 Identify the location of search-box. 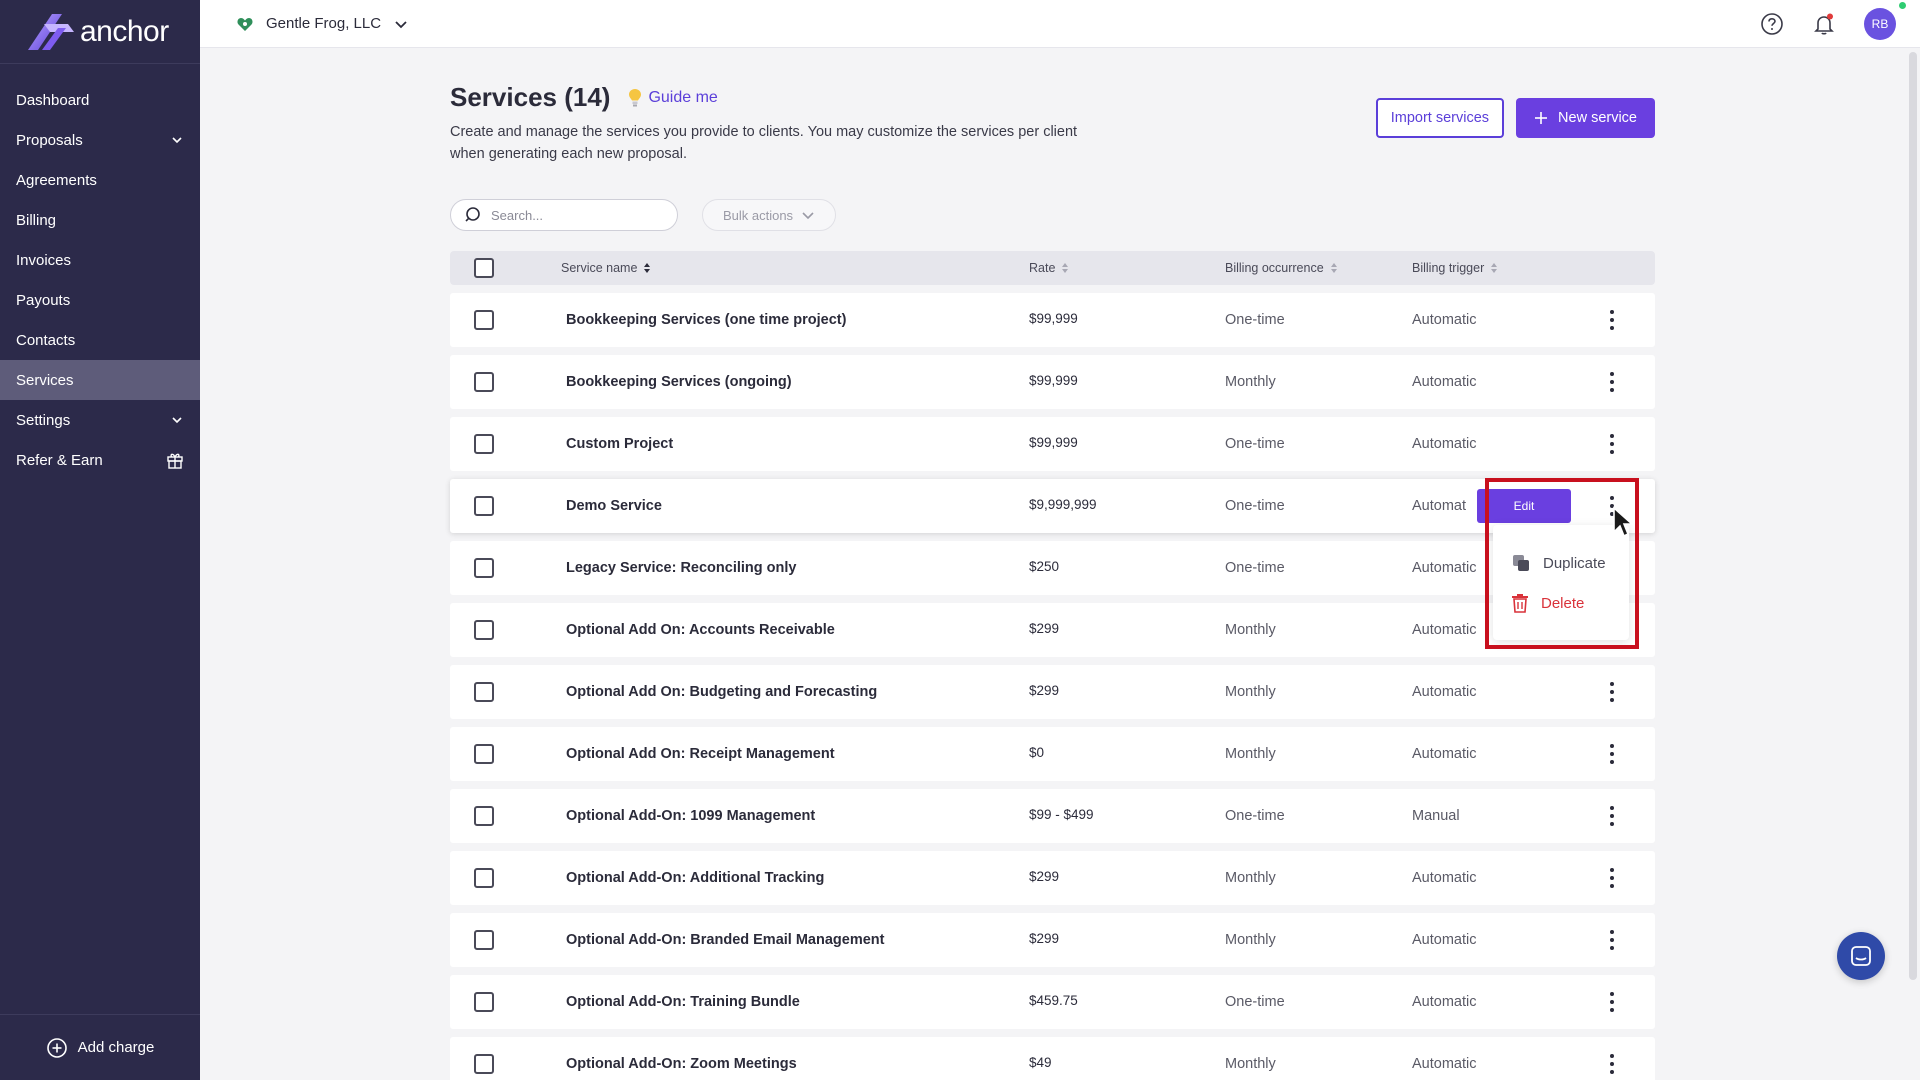
(564, 215).